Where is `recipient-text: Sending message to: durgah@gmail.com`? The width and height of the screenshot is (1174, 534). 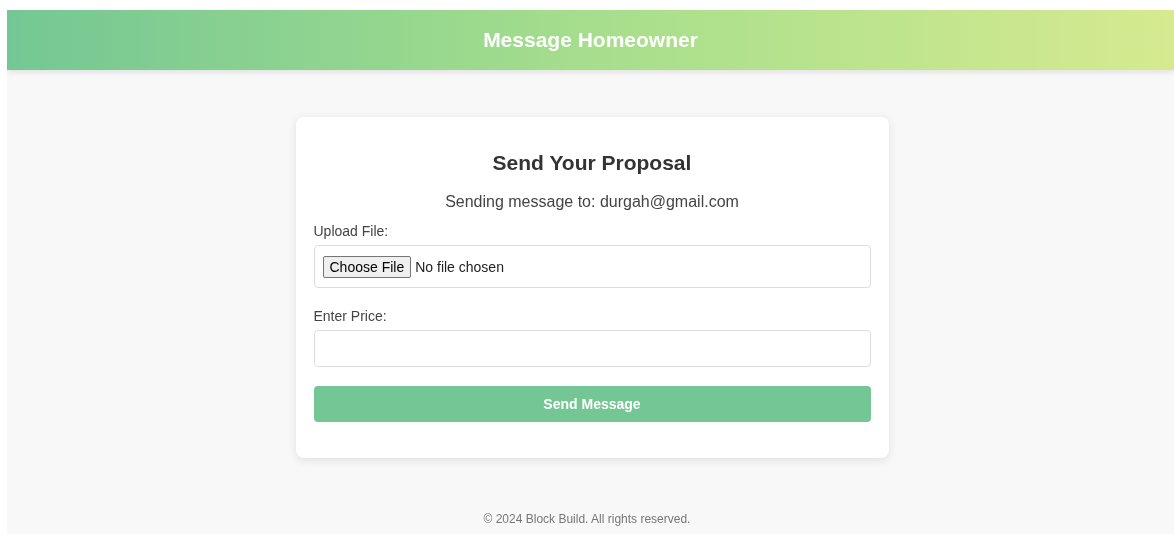 recipient-text: Sending message to: durgah@gmail.com is located at coordinates (592, 202).